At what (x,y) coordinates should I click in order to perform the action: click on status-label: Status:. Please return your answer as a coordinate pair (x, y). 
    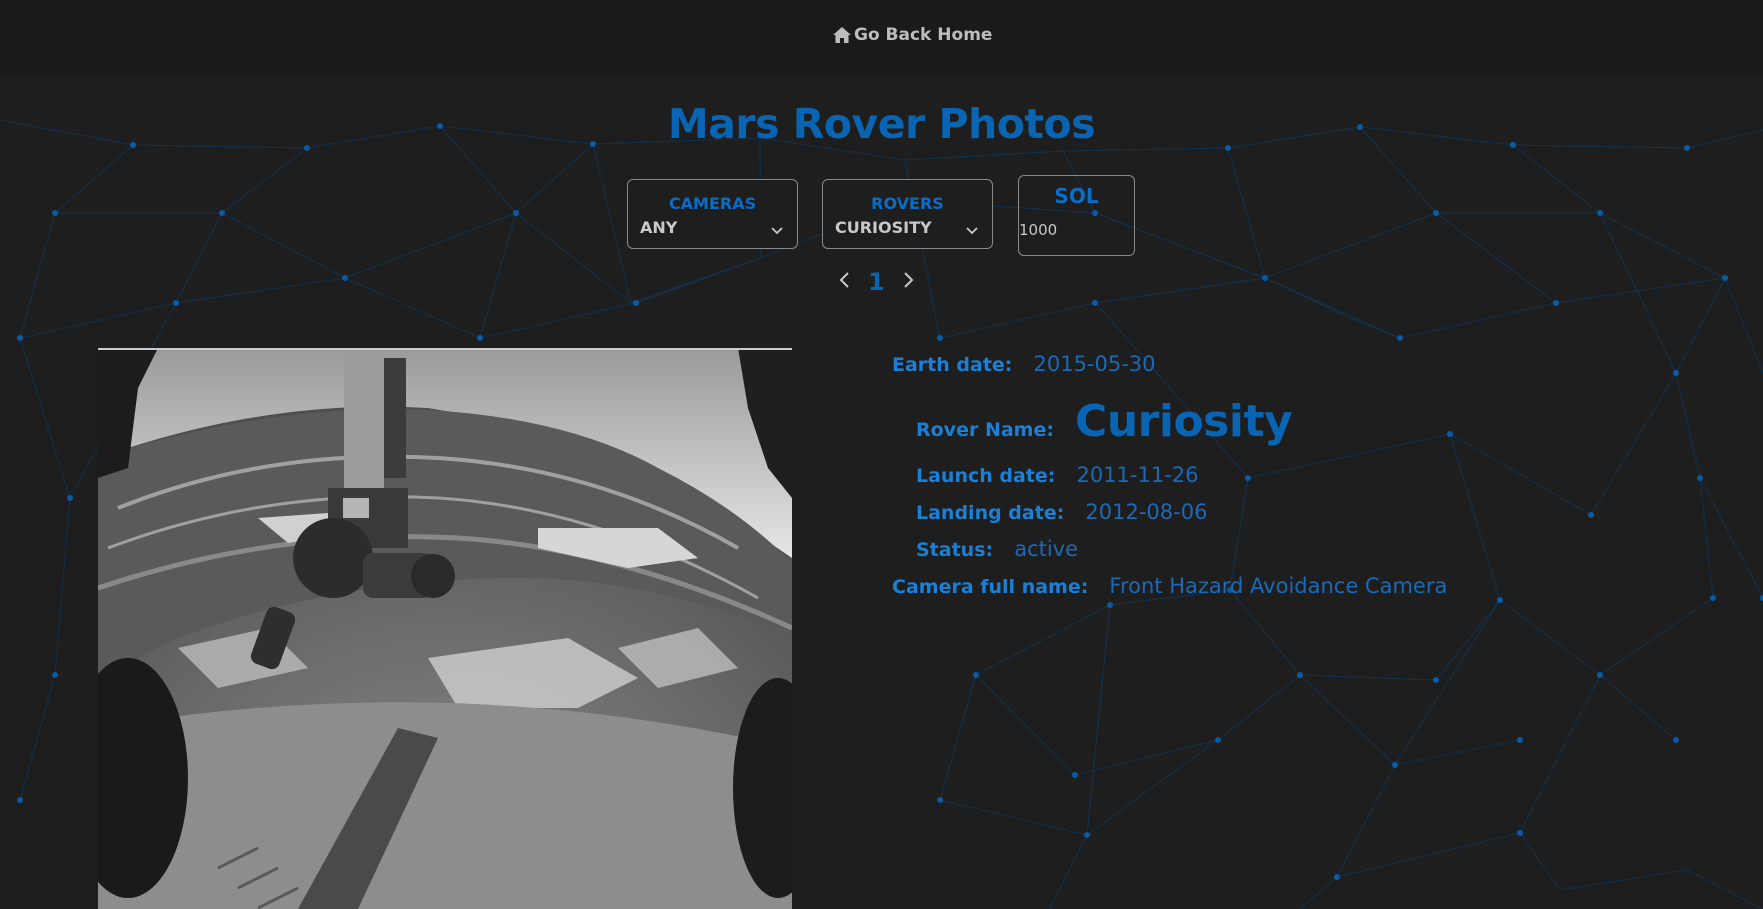
    Looking at the image, I should click on (955, 550).